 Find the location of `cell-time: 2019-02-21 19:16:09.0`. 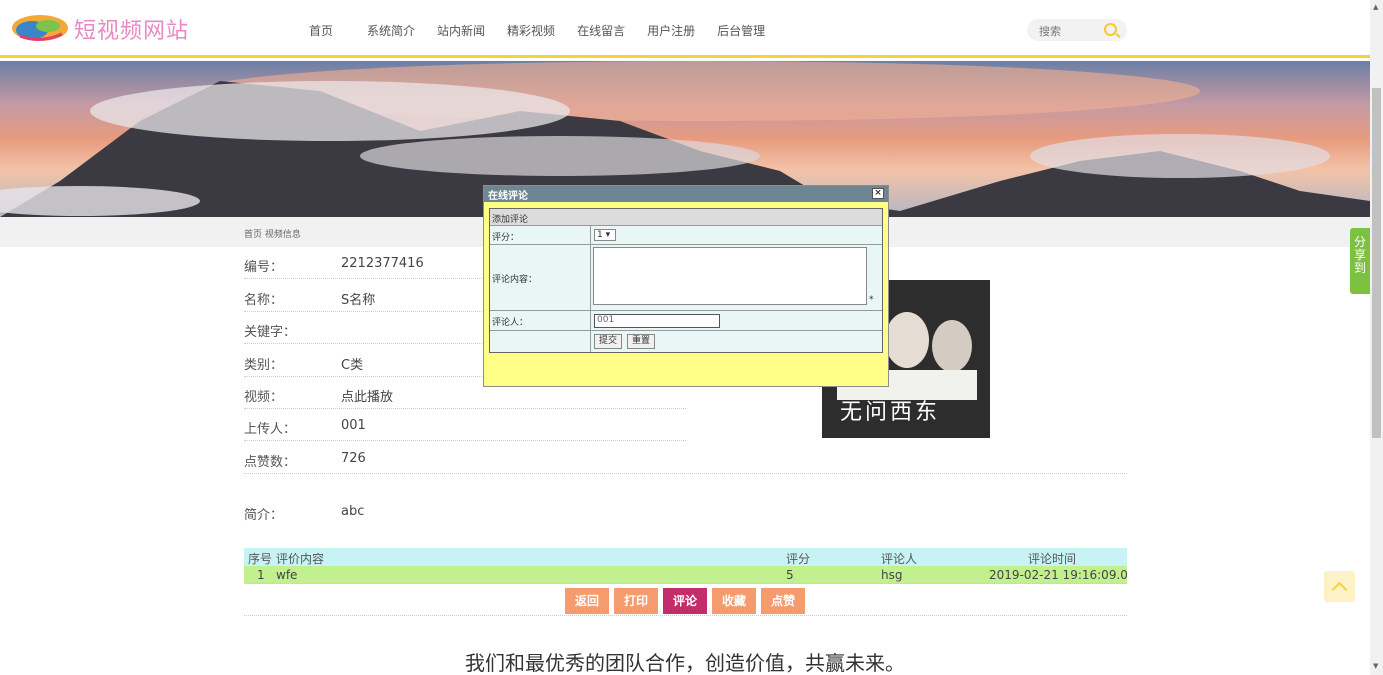

cell-time: 2019-02-21 19:16:09.0 is located at coordinates (1058, 575).